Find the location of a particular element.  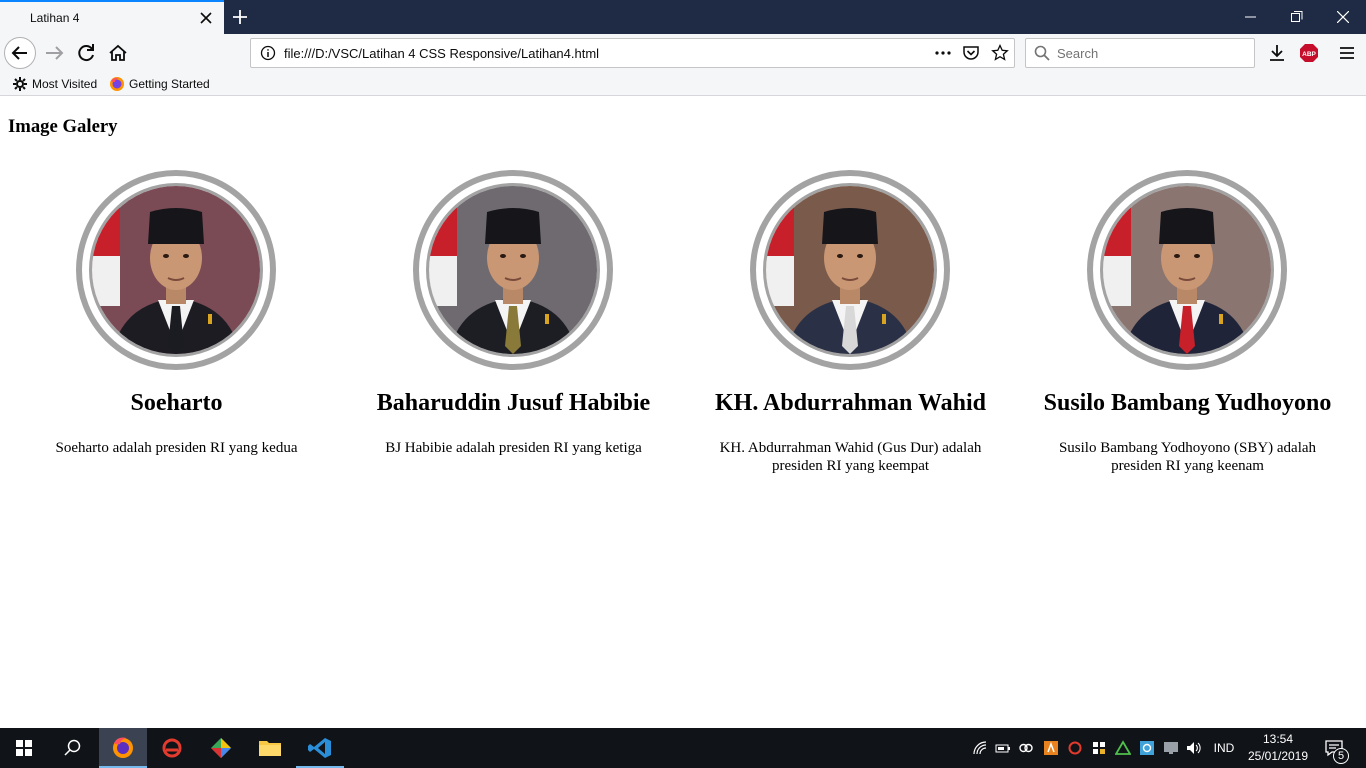

search-bar: Search is located at coordinates (1140, 53).